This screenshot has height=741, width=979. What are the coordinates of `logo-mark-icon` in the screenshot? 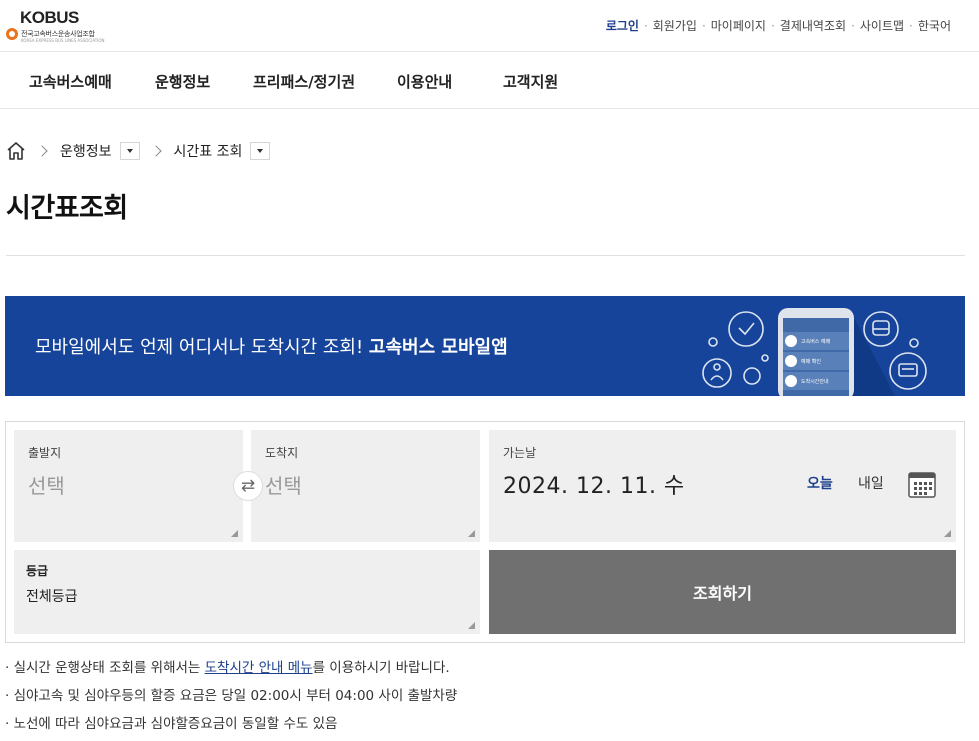 It's located at (12, 34).